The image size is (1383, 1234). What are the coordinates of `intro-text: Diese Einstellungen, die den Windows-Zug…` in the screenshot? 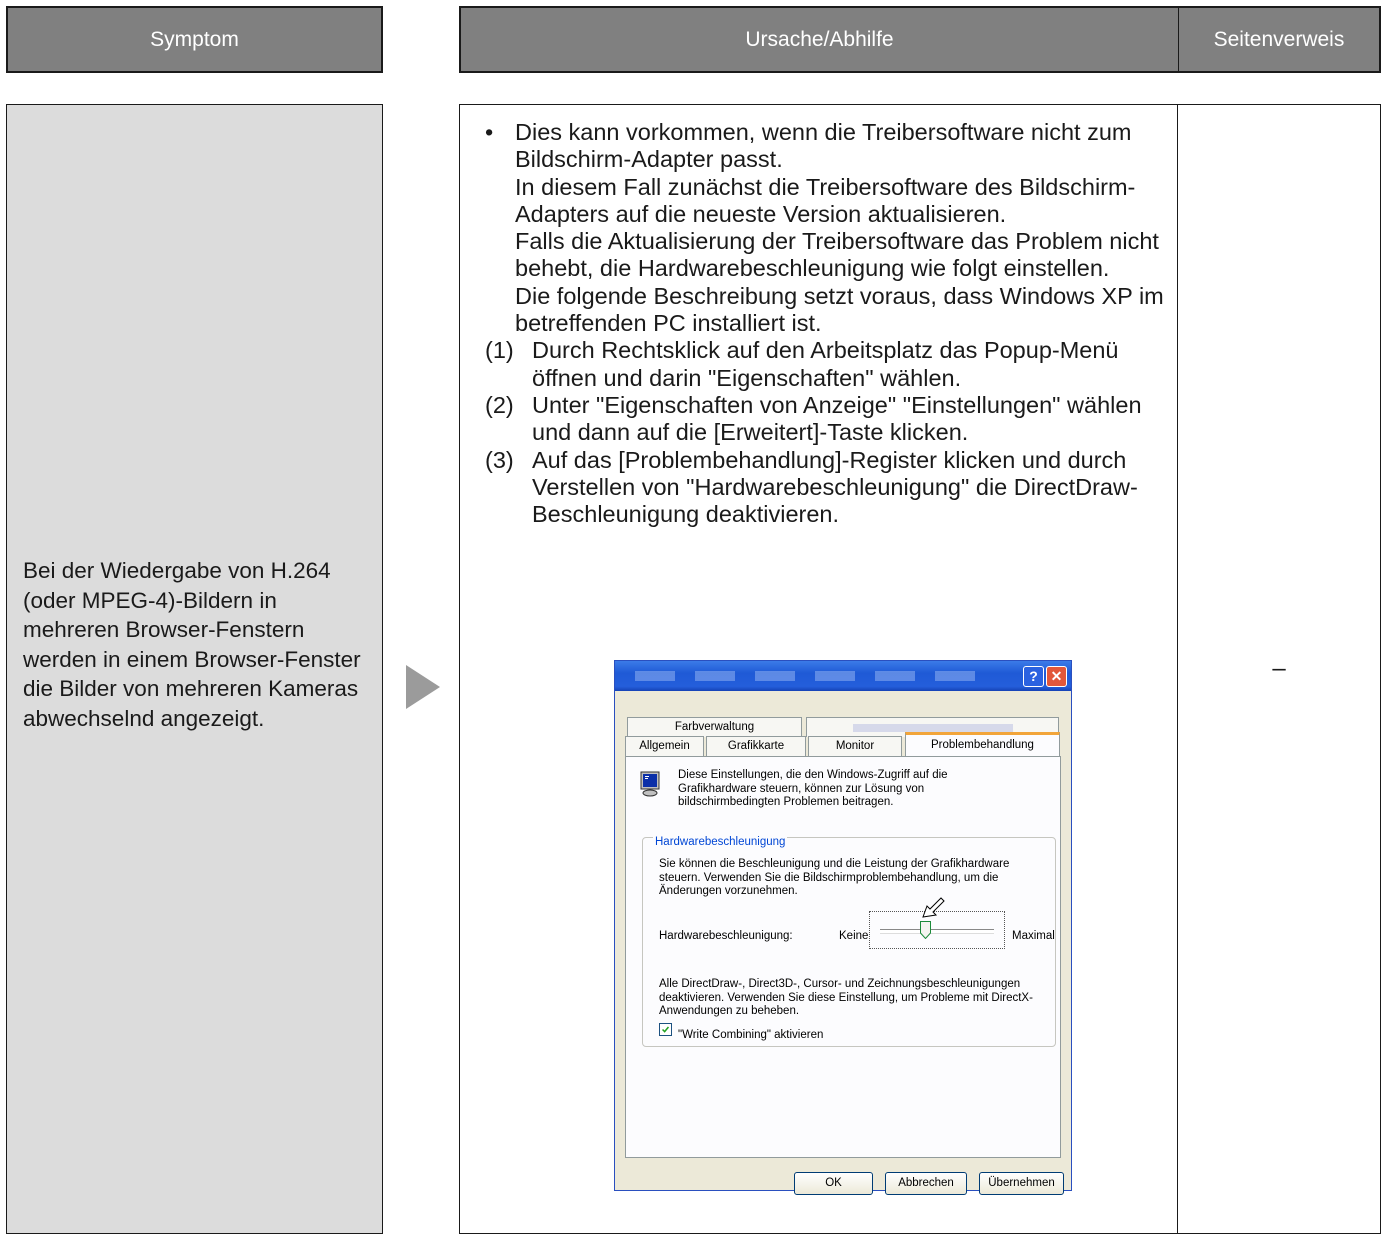 It's located at (813, 788).